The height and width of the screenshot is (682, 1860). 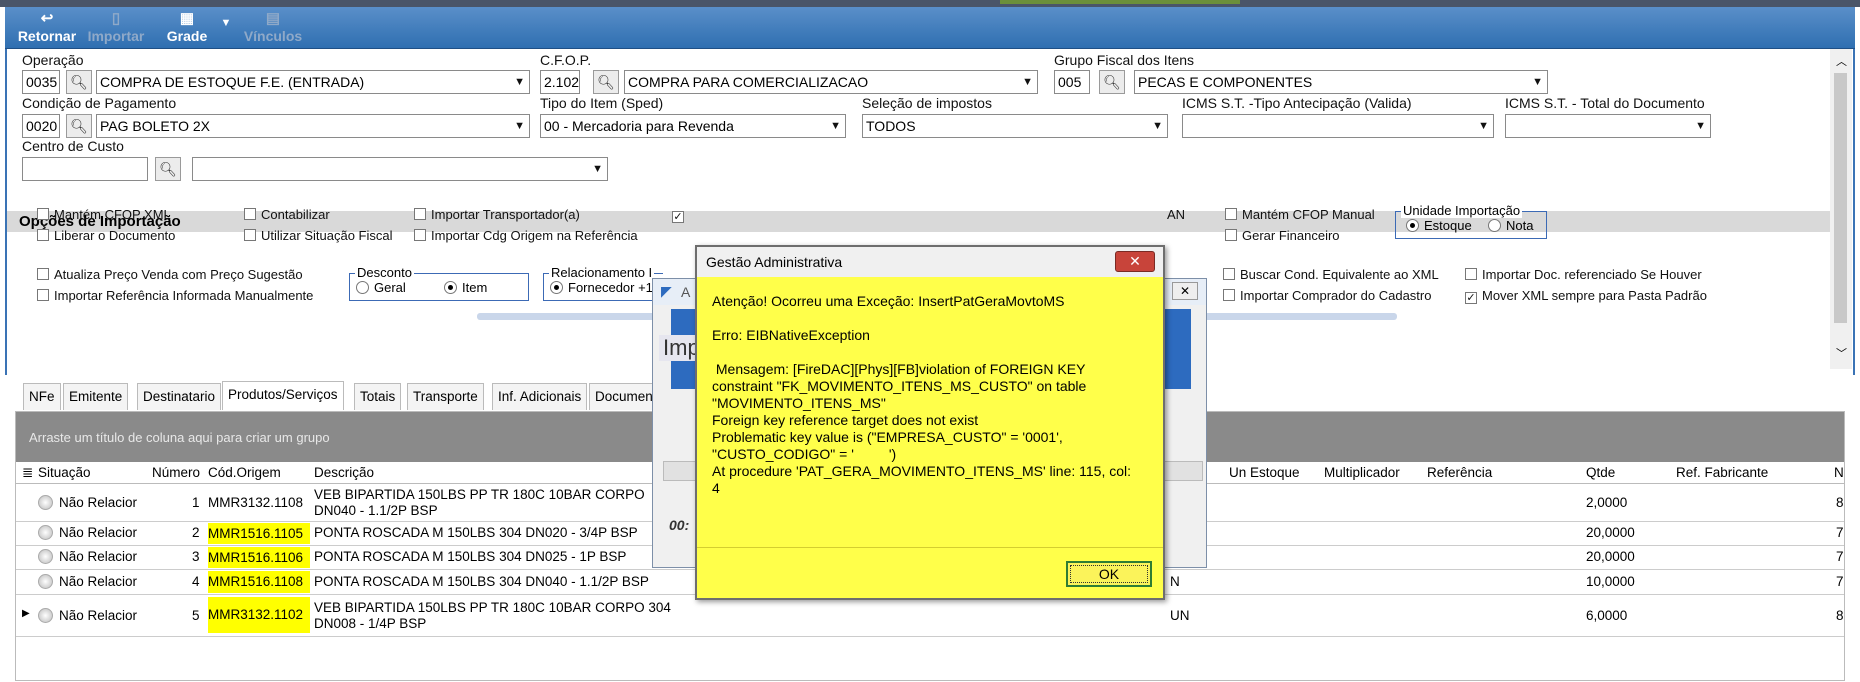 What do you see at coordinates (930, 262) in the screenshot?
I see `dialog-title: Gestão Administrativa` at bounding box center [930, 262].